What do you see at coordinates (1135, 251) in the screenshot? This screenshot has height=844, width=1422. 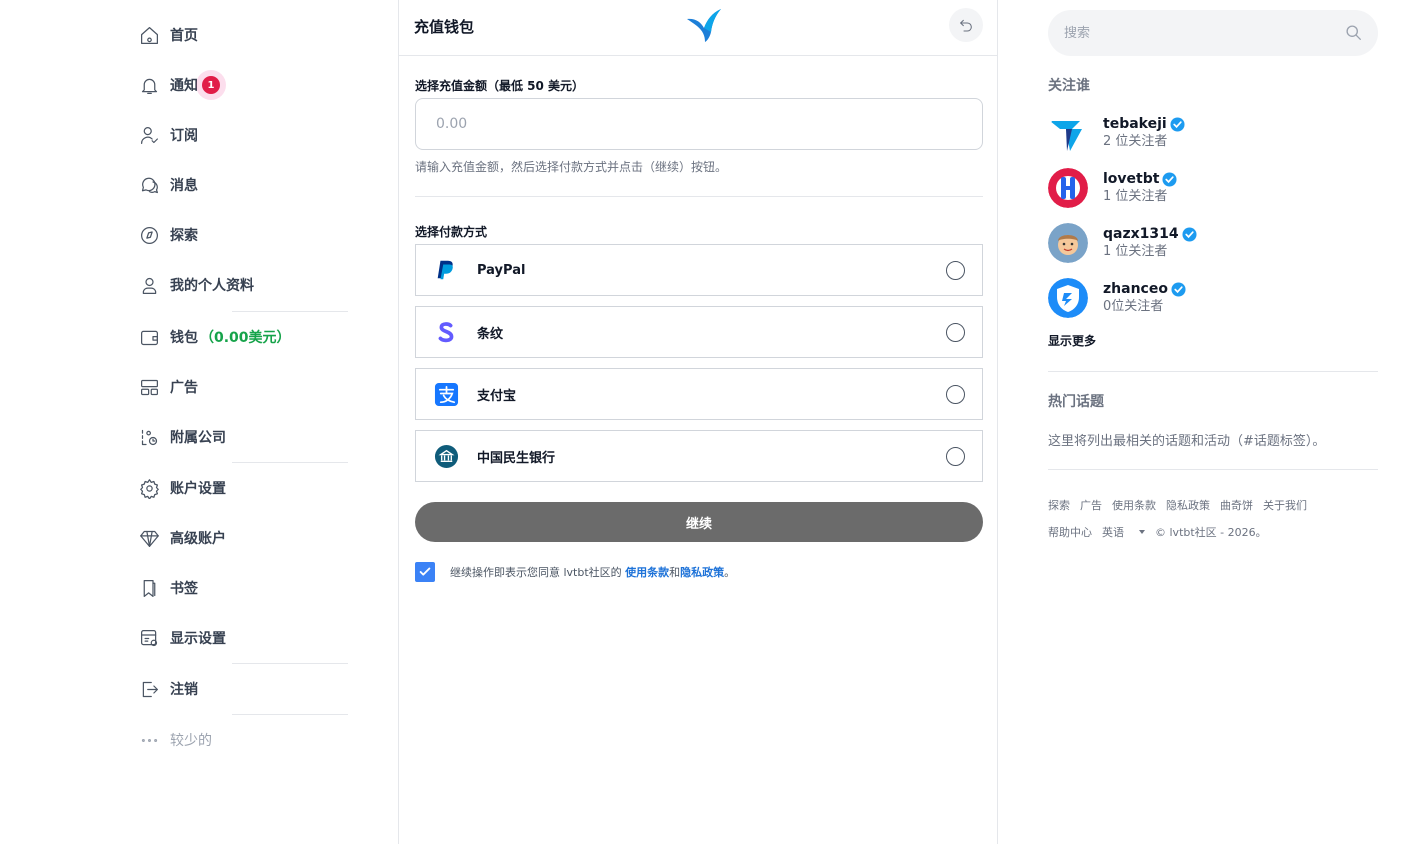 I see `follower-count: 1 位关注者` at bounding box center [1135, 251].